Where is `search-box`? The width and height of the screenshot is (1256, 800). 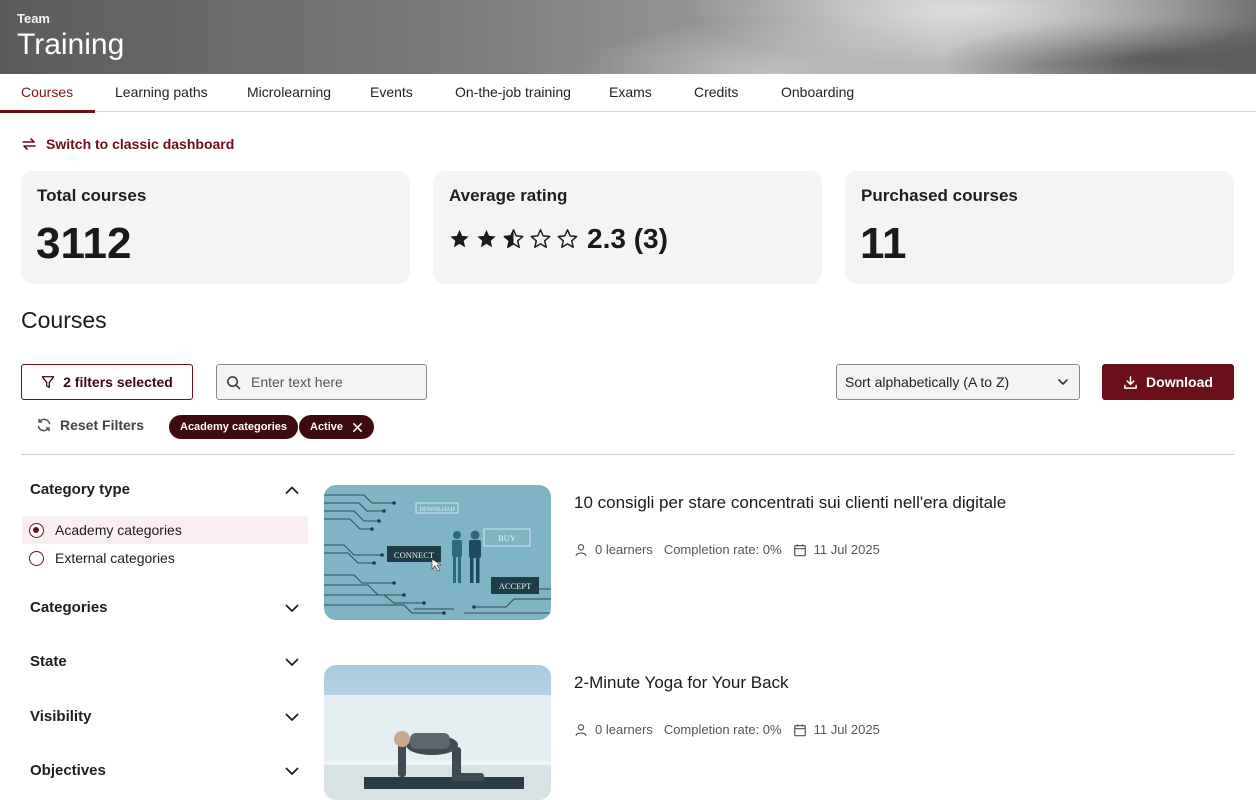
search-box is located at coordinates (321, 382).